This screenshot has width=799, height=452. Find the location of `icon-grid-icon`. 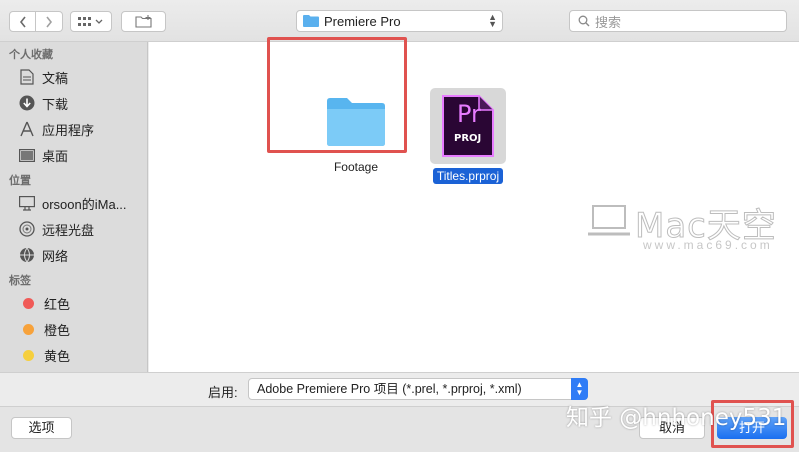

icon-grid-icon is located at coordinates (90, 21).